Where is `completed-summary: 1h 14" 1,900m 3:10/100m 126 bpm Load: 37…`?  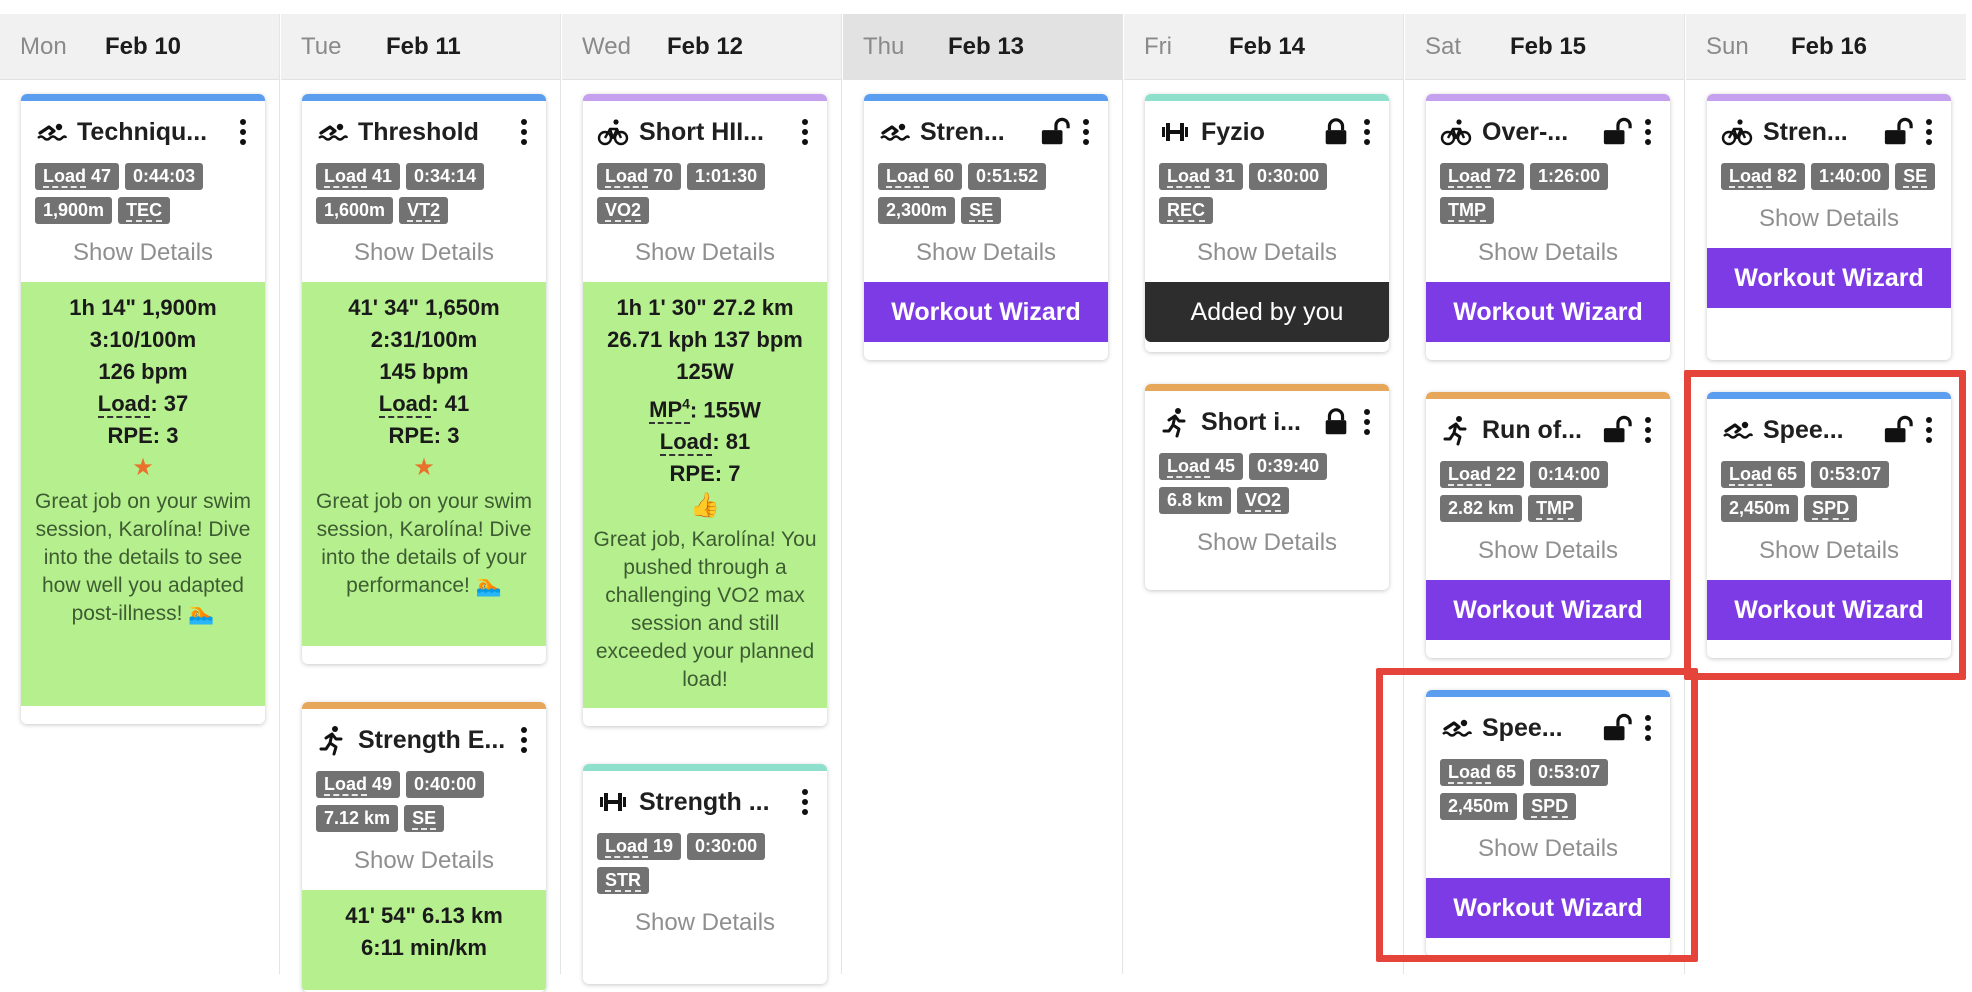 completed-summary: 1h 14" 1,900m 3:10/100m 126 bpm Load: 37… is located at coordinates (143, 494).